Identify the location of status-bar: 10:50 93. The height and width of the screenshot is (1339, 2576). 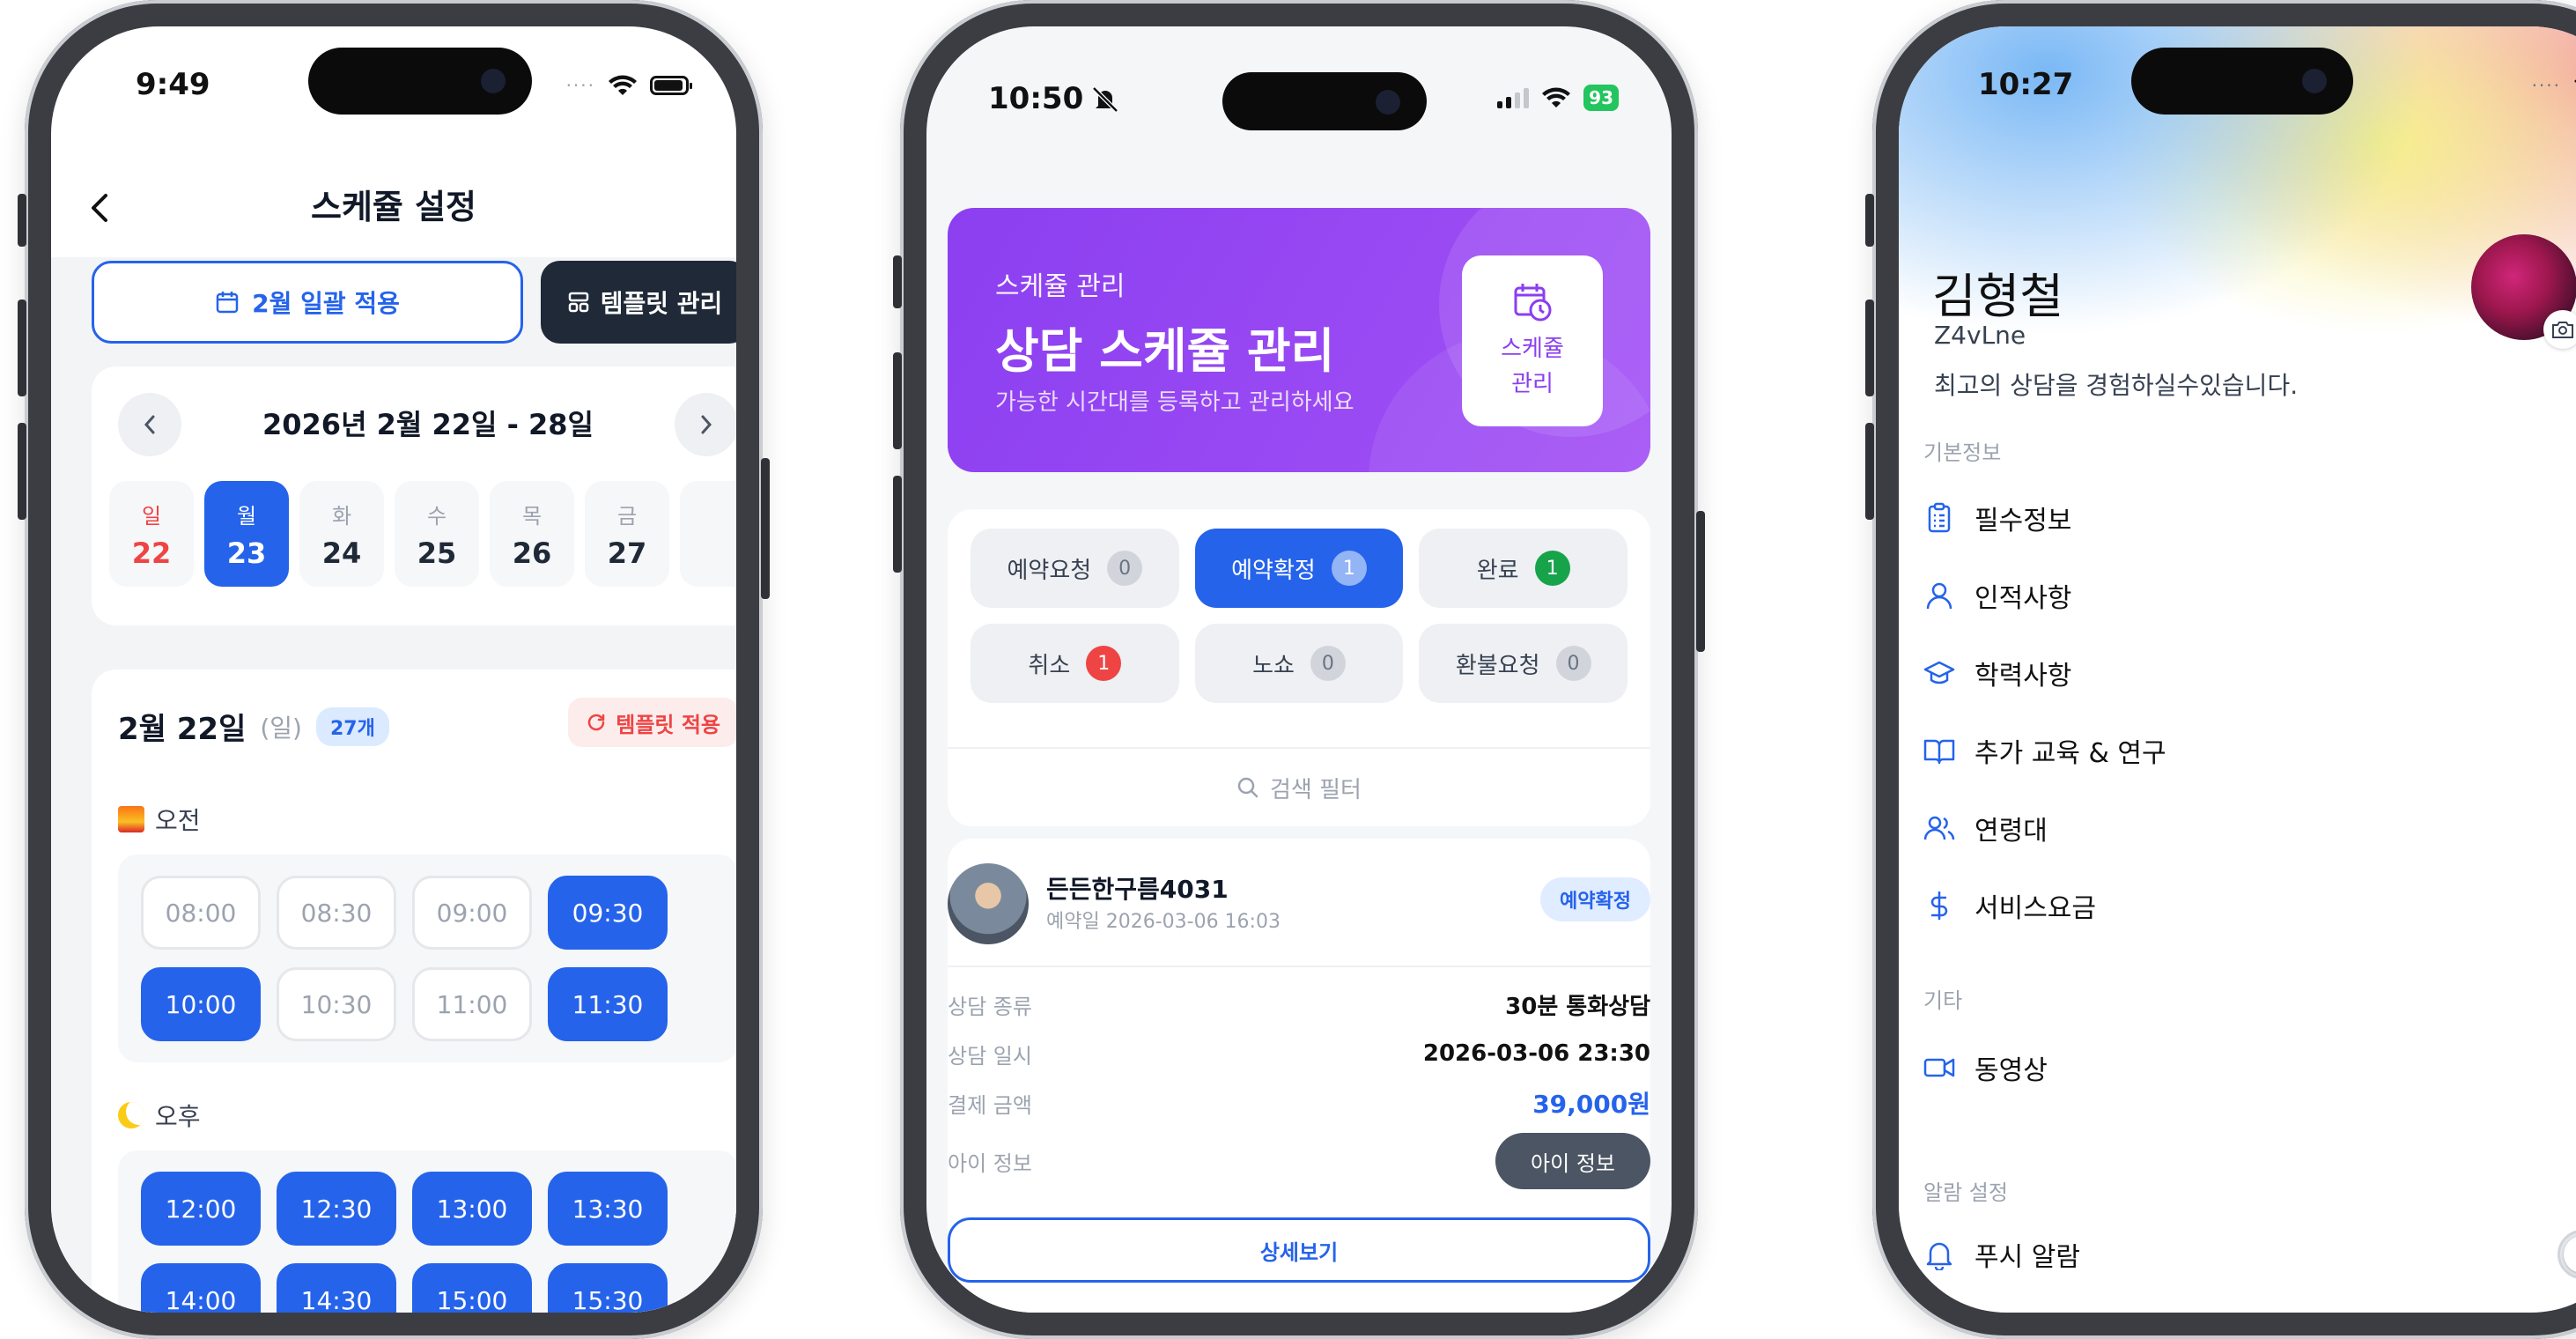
(1299, 107).